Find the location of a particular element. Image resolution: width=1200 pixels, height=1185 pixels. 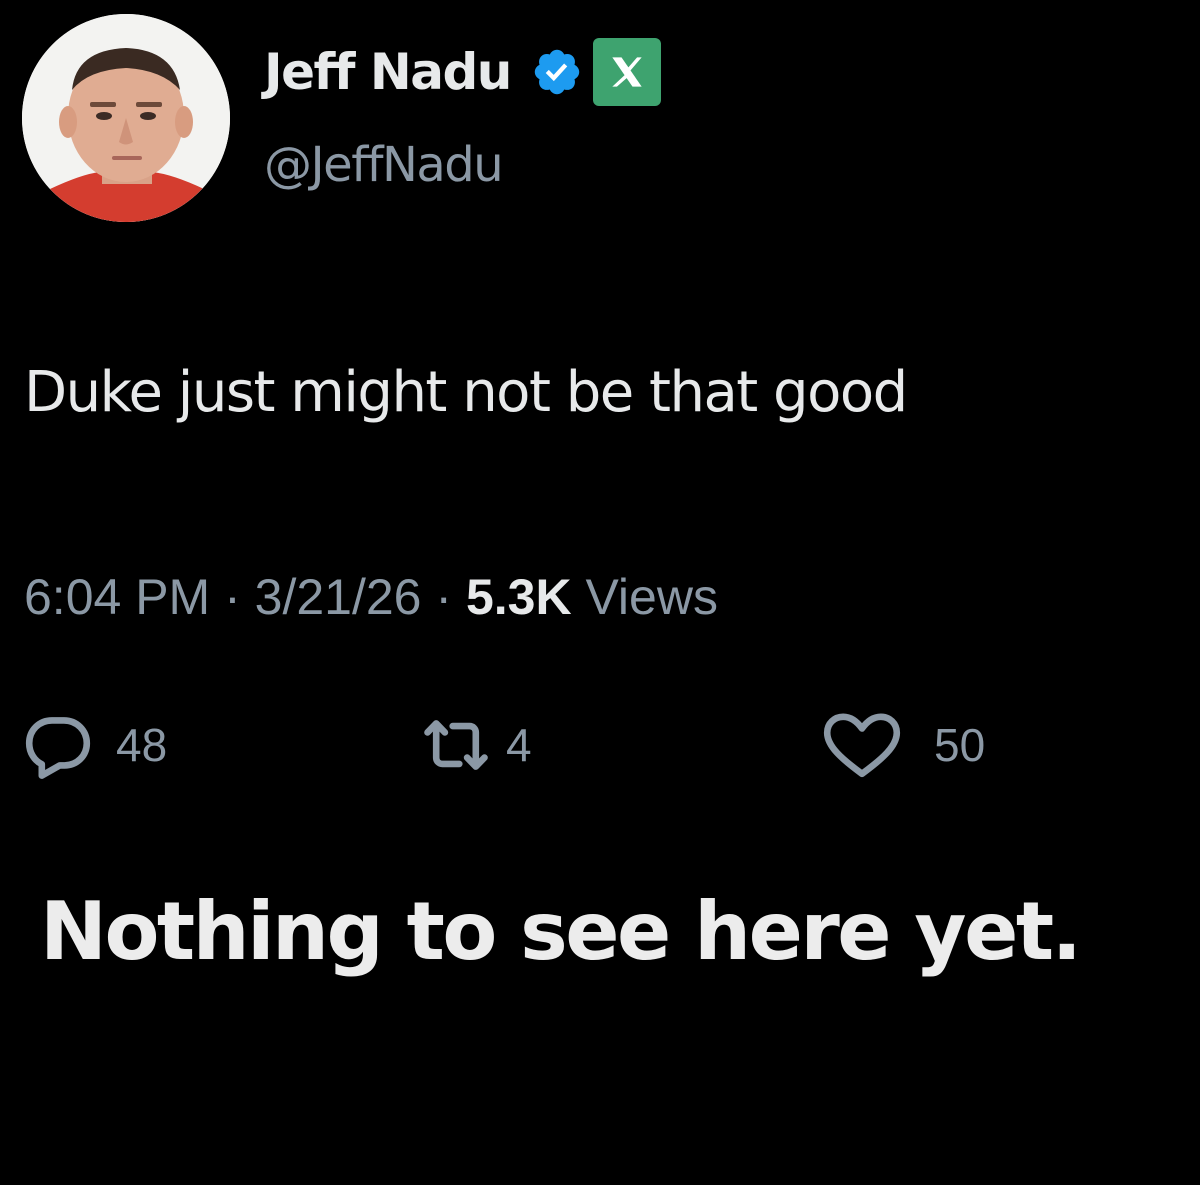

author-name-row: Jeff Nadu is located at coordinates (462, 72).